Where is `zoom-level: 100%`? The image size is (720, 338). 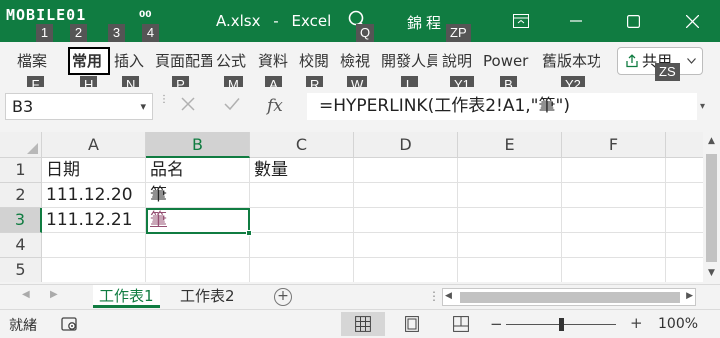 zoom-level: 100% is located at coordinates (678, 324).